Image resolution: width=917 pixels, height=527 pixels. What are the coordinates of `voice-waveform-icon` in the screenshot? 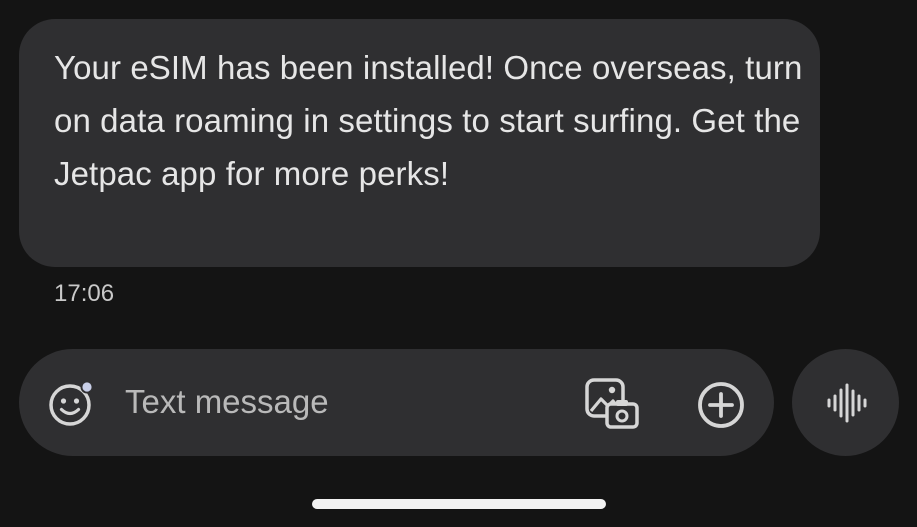 It's located at (847, 403).